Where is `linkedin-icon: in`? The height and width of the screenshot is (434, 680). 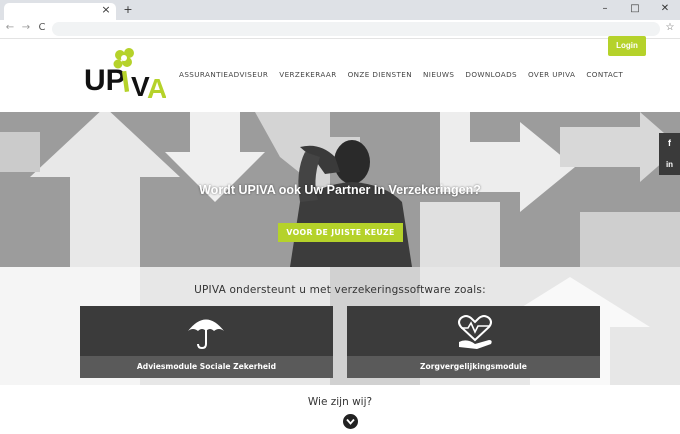
linkedin-icon: in is located at coordinates (669, 164).